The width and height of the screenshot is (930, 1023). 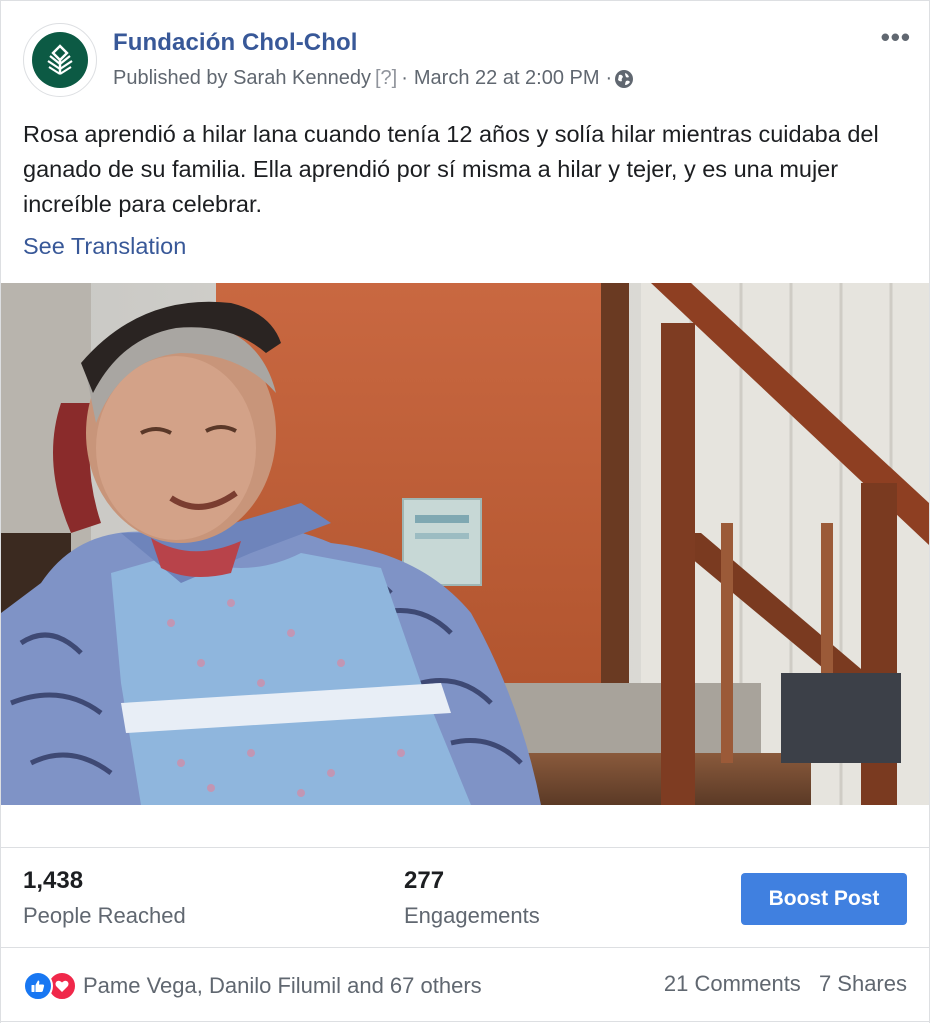 I want to click on engagement-counts: 21 Comments 7 Shares, so click(x=785, y=984).